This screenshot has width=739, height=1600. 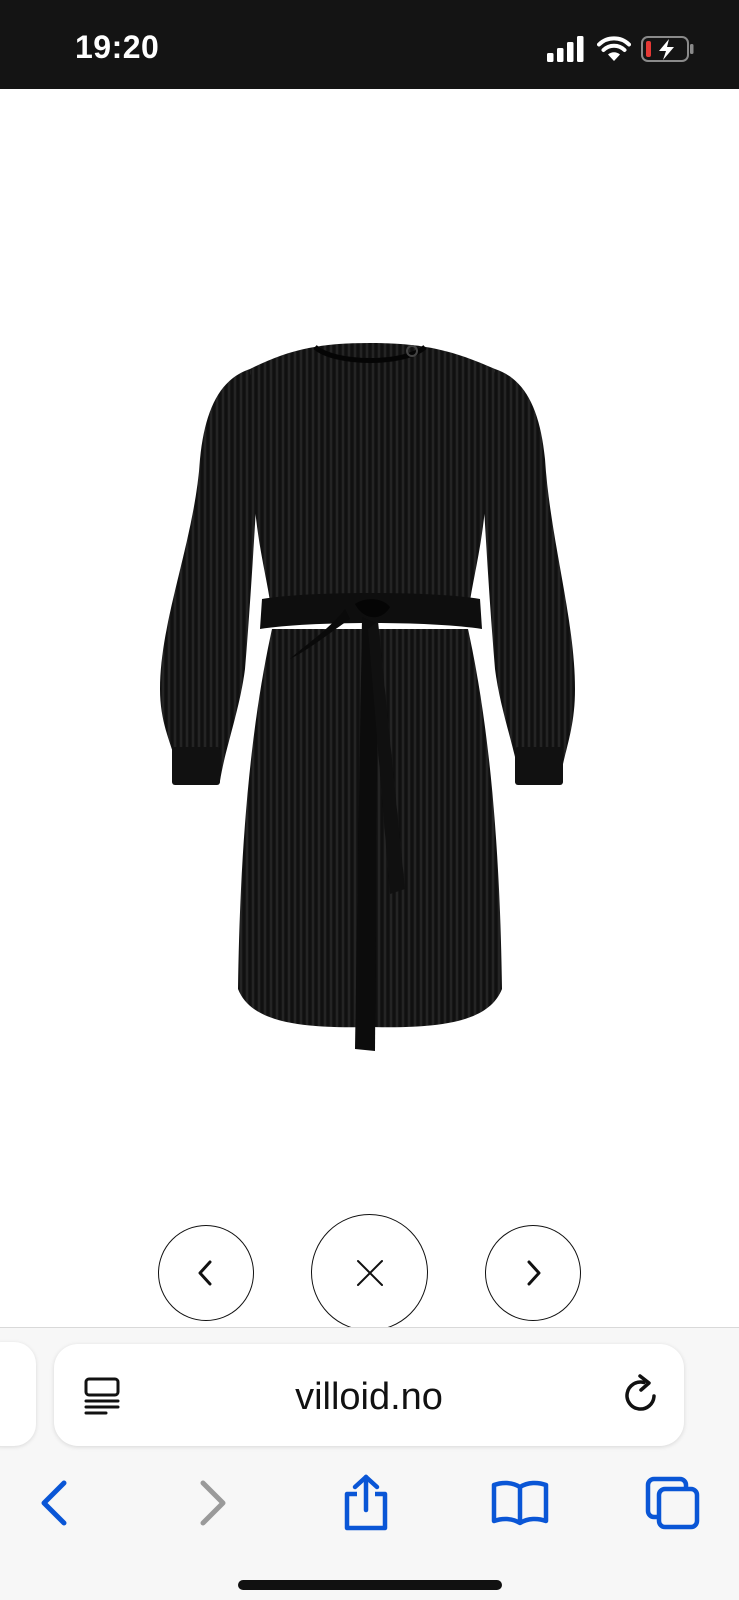 I want to click on forward-button, so click(x=213, y=1503).